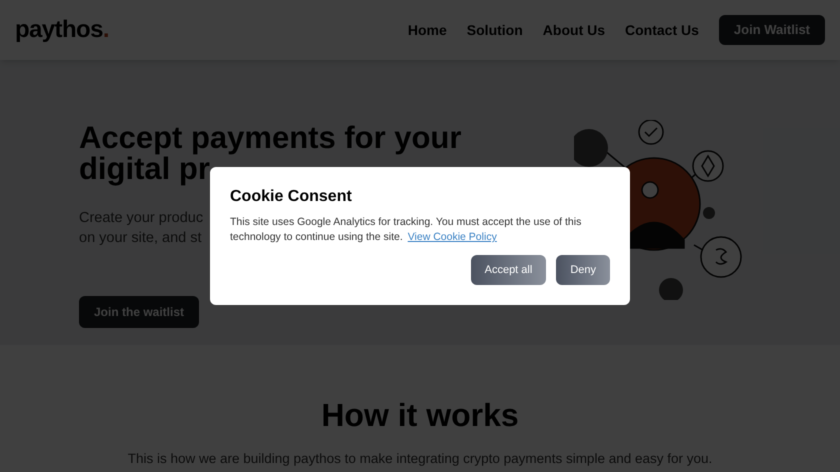 Image resolution: width=840 pixels, height=472 pixels. Describe the element at coordinates (291, 197) in the screenshot. I see `dialog-title: Cookie Consent` at that location.